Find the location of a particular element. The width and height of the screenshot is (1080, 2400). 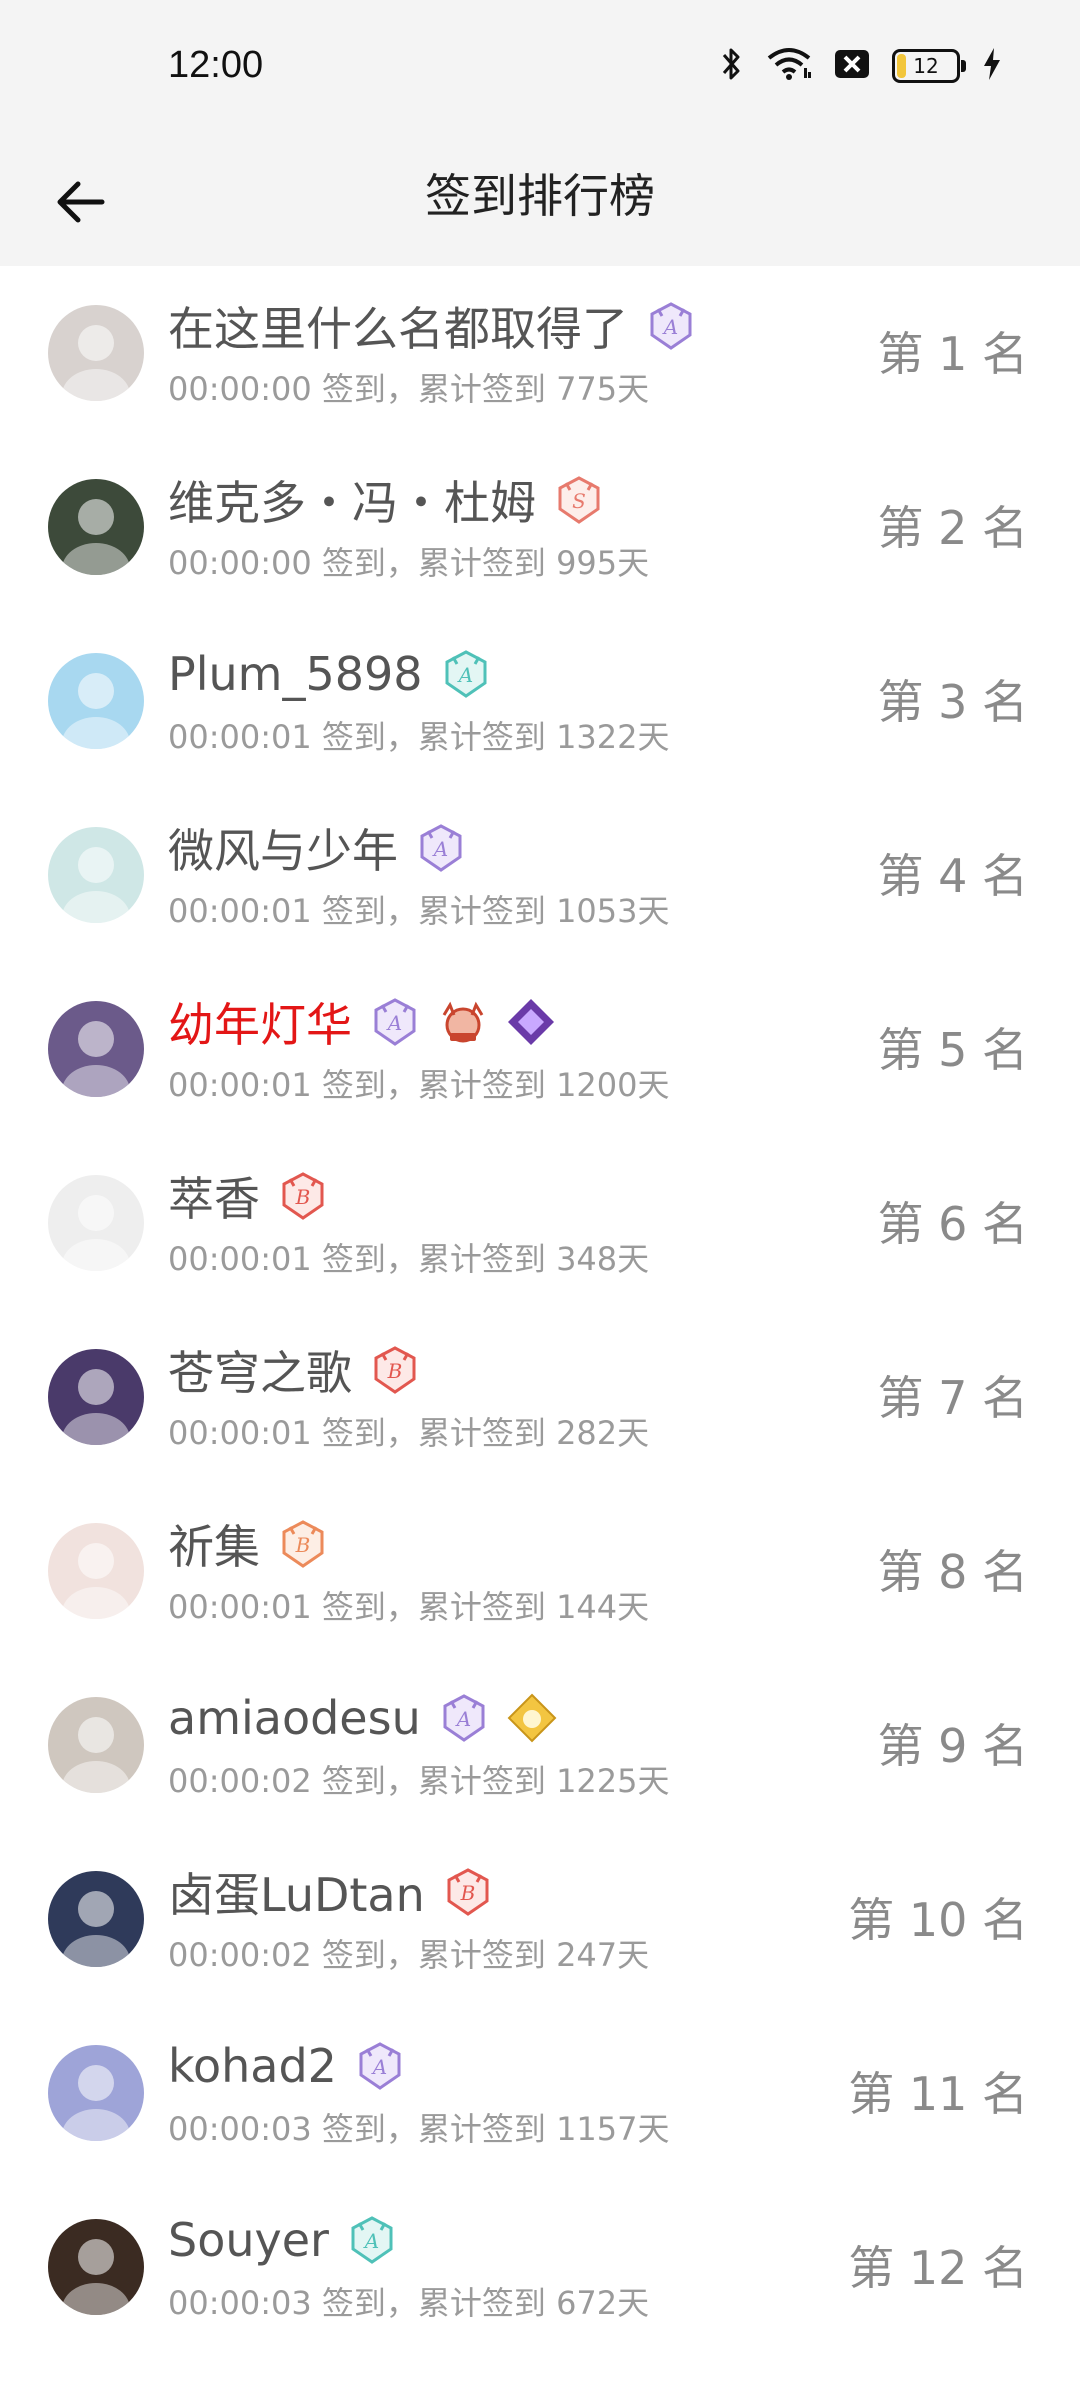

checkin-info: 00:00:00 签到，累计签到 775天 is located at coordinates (409, 389).